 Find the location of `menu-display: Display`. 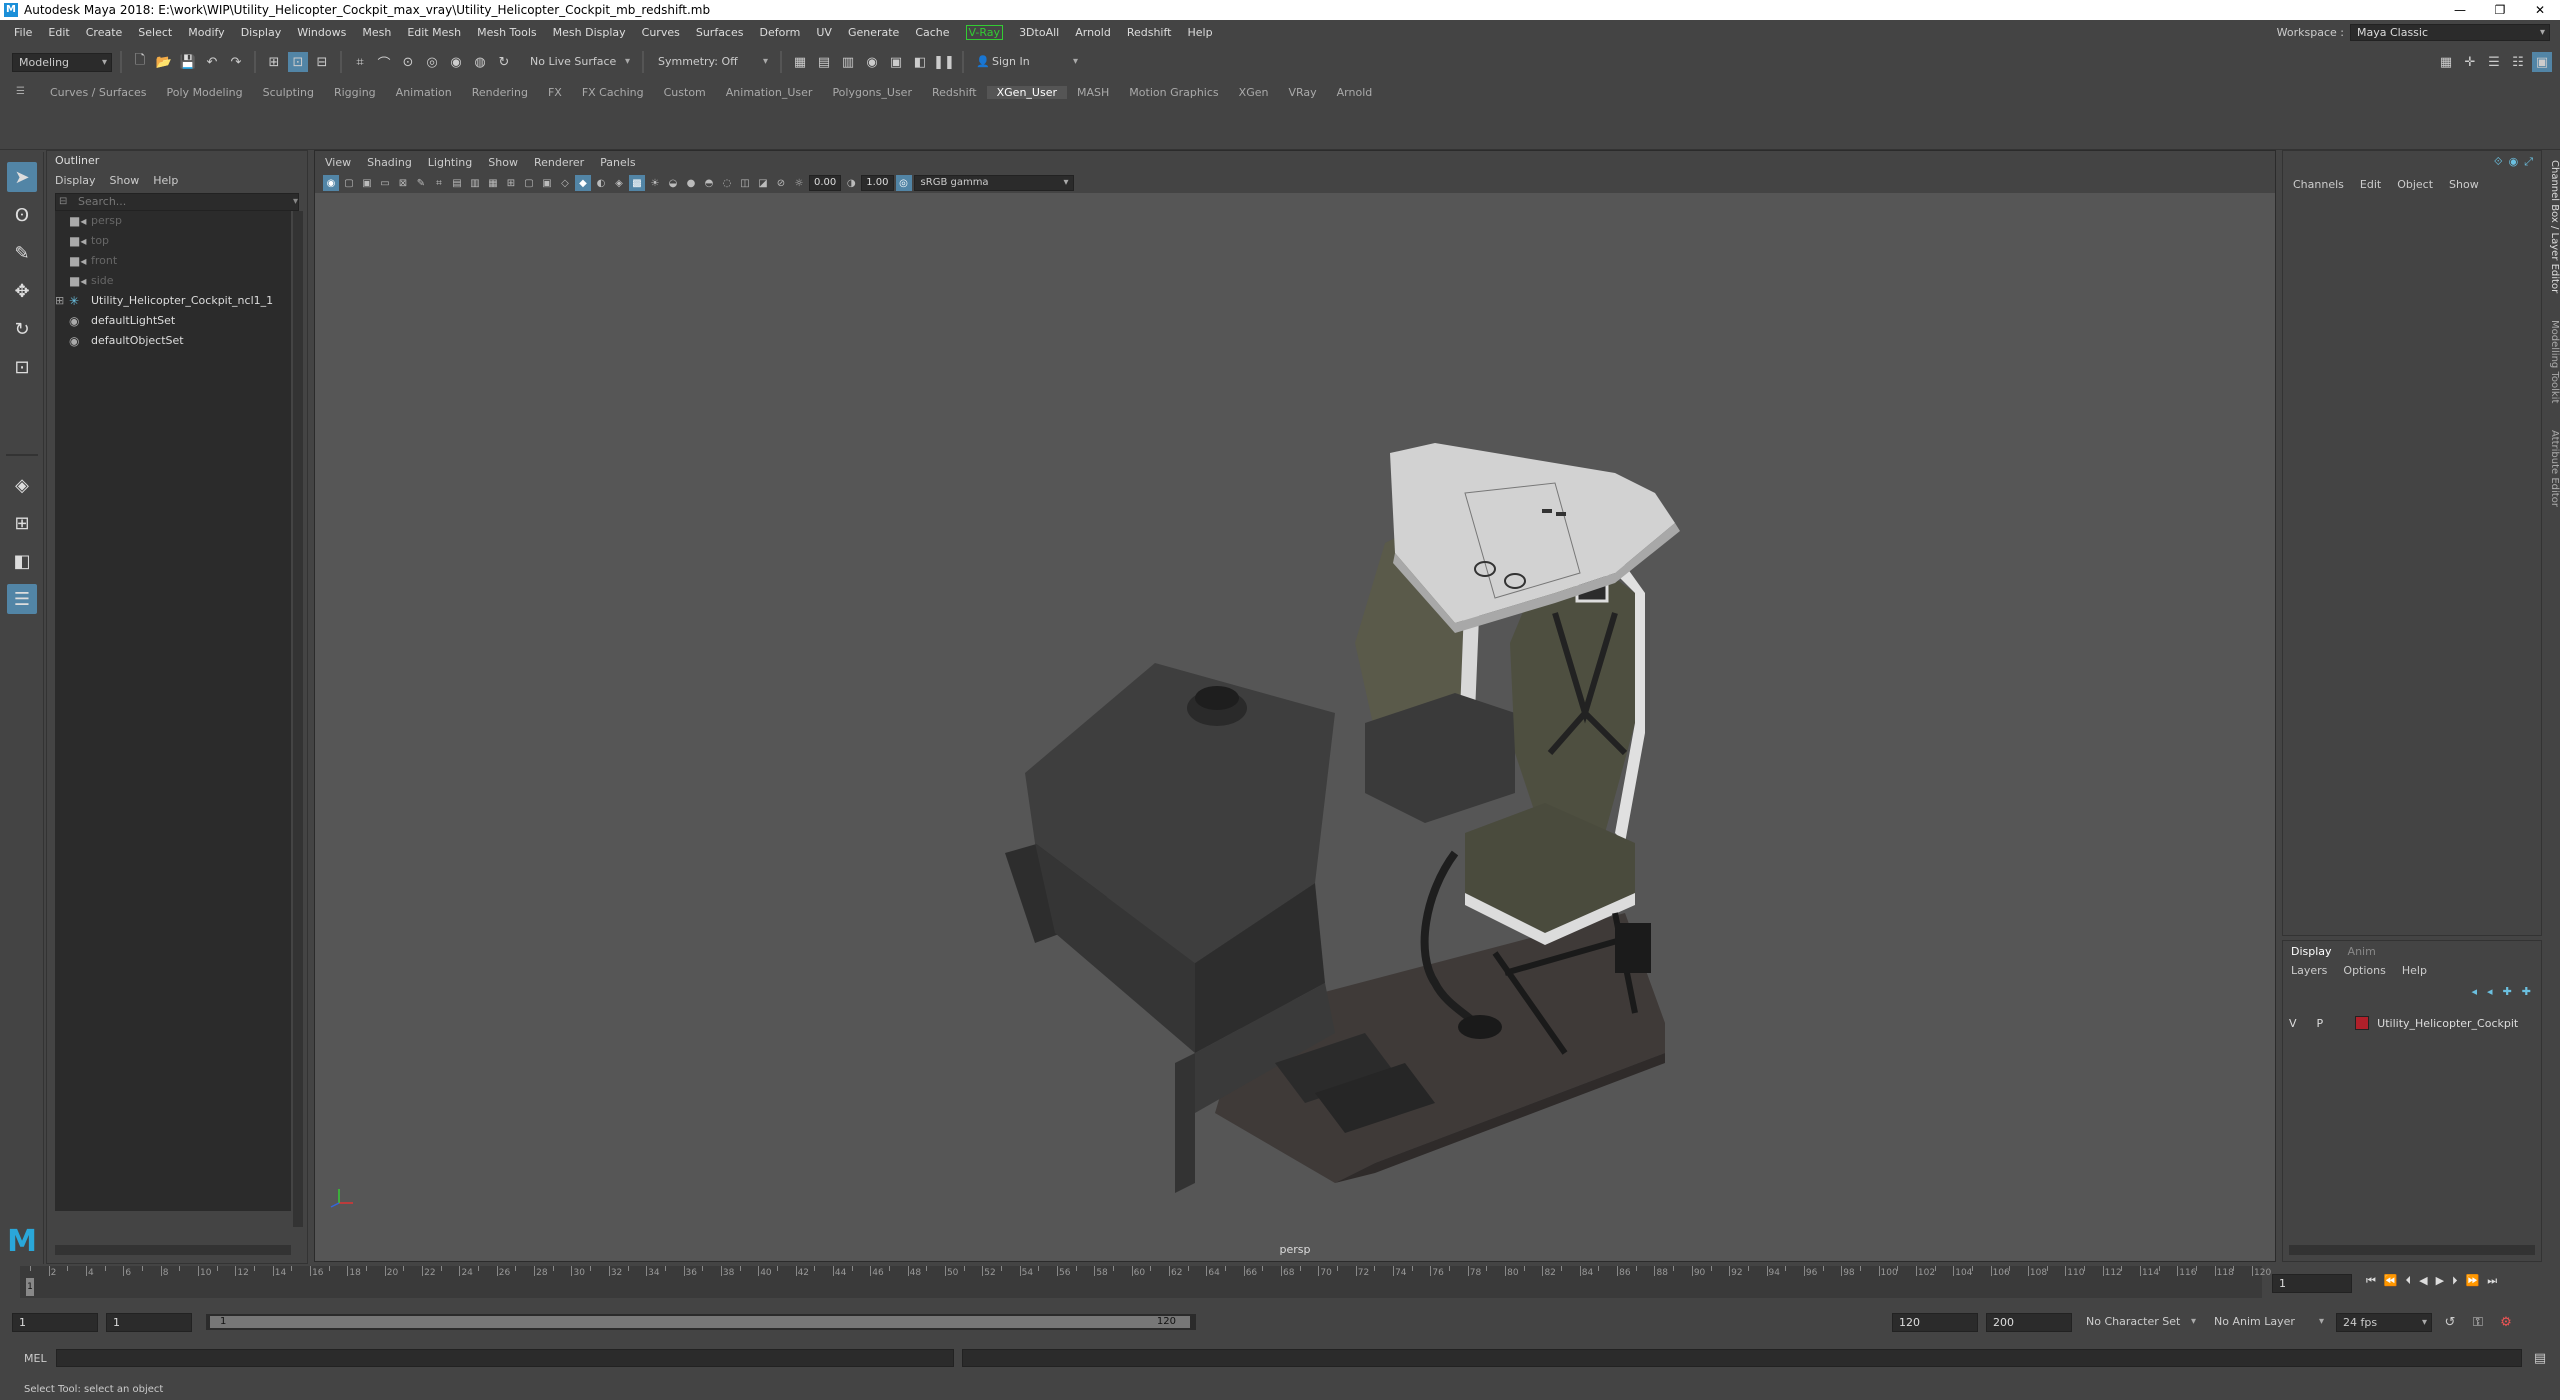

menu-display: Display is located at coordinates (261, 32).